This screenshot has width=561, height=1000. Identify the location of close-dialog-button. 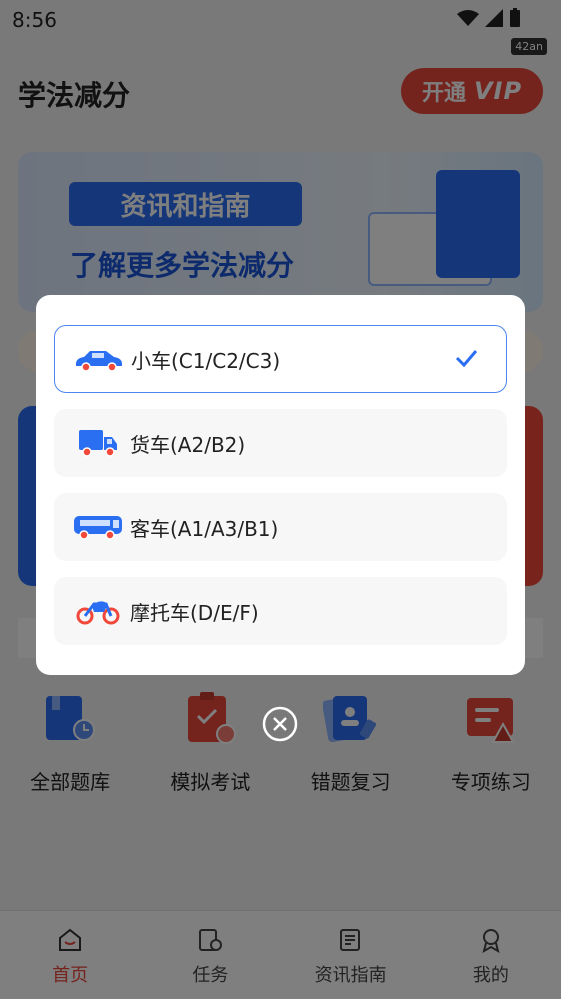
(280, 724).